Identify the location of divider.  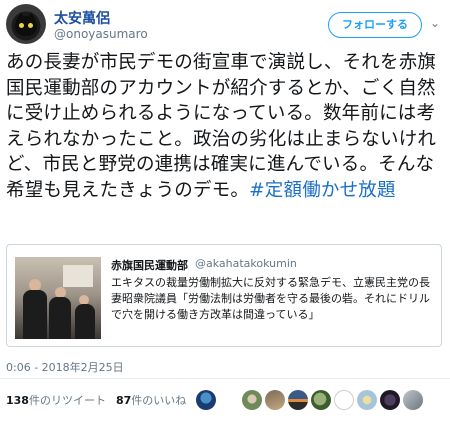
(225, 378).